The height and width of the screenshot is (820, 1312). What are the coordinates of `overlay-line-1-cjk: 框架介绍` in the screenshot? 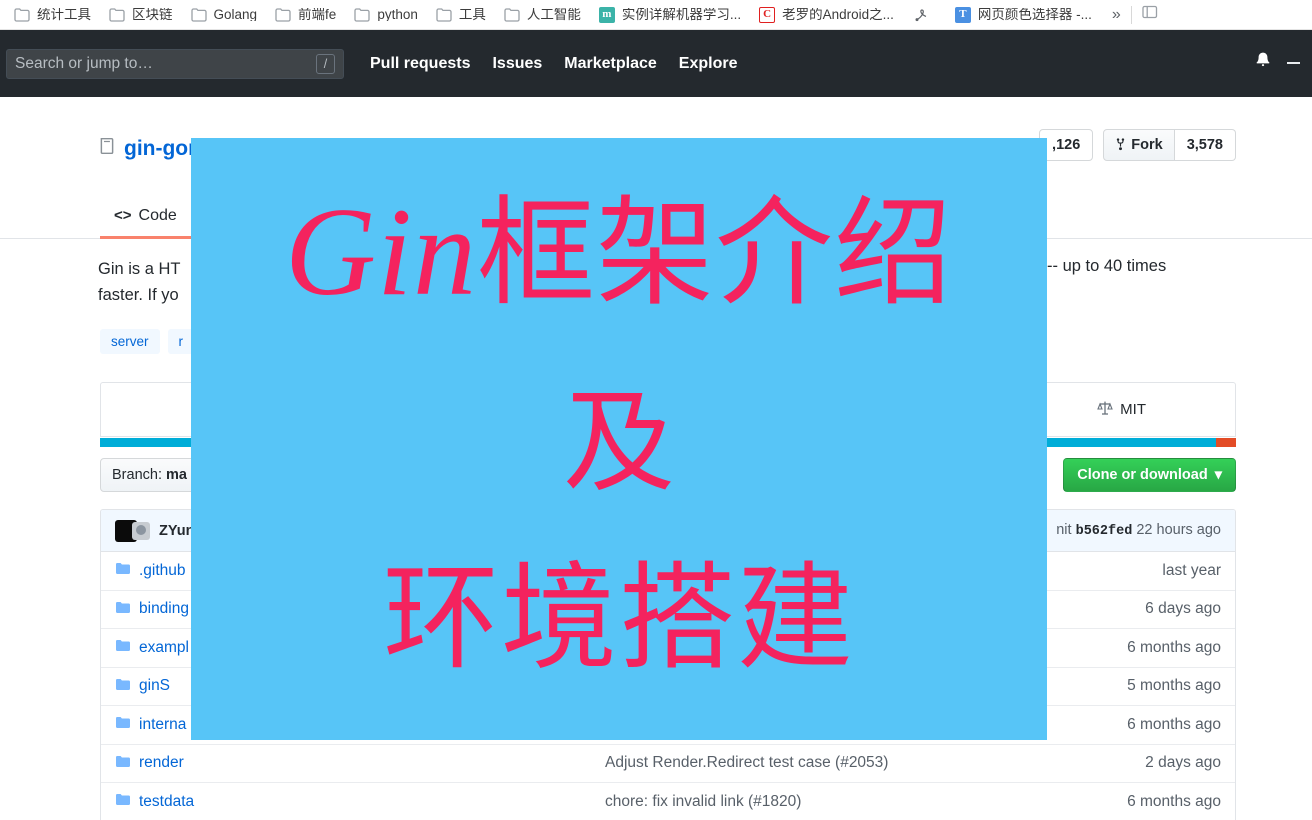 It's located at (714, 254).